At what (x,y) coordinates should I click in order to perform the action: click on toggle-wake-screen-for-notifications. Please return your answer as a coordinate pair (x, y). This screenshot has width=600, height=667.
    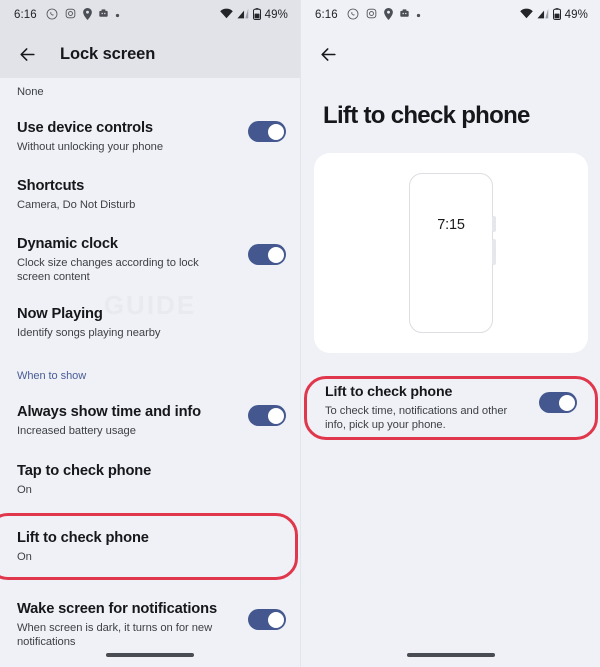
    Looking at the image, I should click on (267, 619).